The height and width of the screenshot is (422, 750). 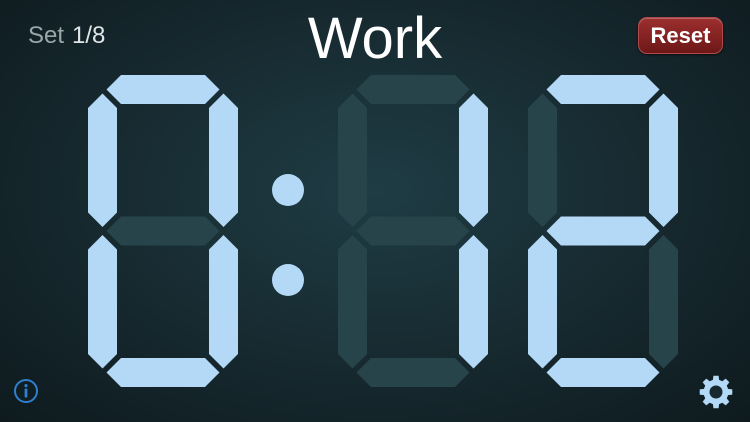 I want to click on gear-icon, so click(x=716, y=392).